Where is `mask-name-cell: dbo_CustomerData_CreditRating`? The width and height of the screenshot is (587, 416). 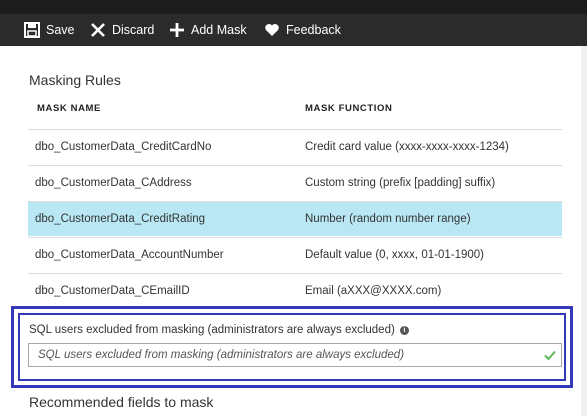
mask-name-cell: dbo_CustomerData_CreditRating is located at coordinates (120, 219).